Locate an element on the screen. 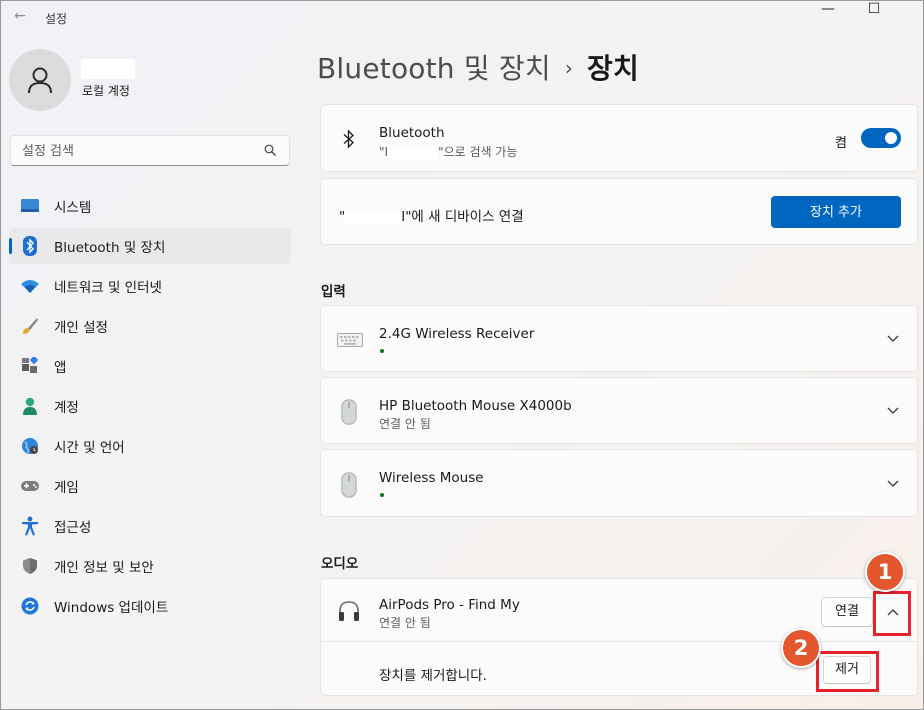 This screenshot has height=710, width=924. minimize-button: — is located at coordinates (828, 11).